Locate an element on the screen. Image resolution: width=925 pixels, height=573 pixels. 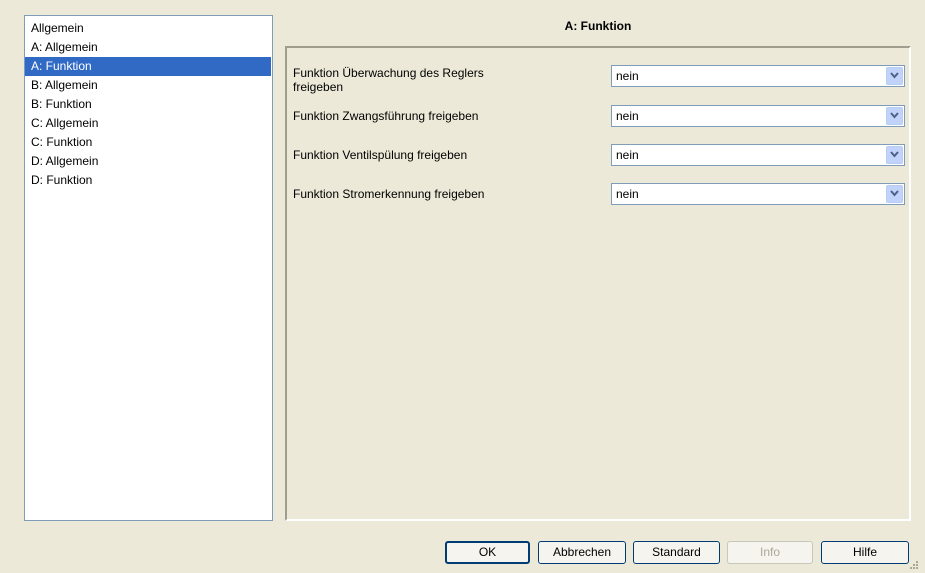
cancel-button: Abbrechen is located at coordinates (582, 552).